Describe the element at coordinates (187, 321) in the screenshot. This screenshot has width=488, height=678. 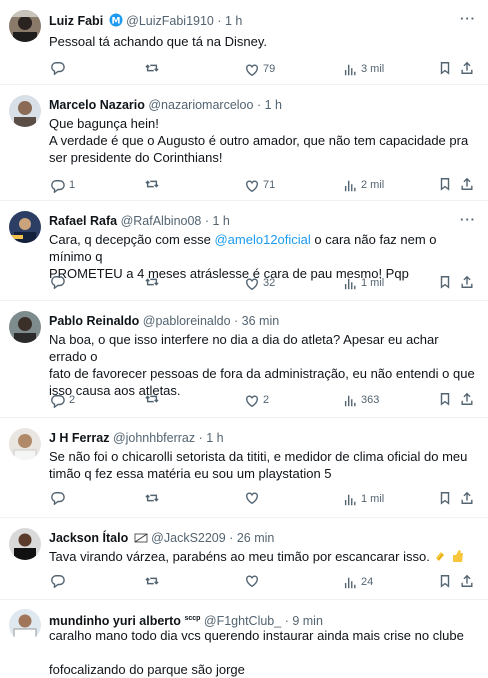
I see `author-handle: @pabloreinaldo` at that location.